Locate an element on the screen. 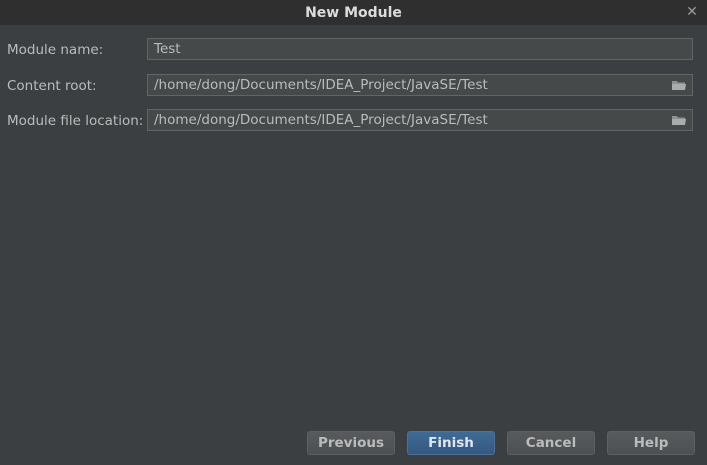  module-name-row: Module name: Test is located at coordinates (353, 50).